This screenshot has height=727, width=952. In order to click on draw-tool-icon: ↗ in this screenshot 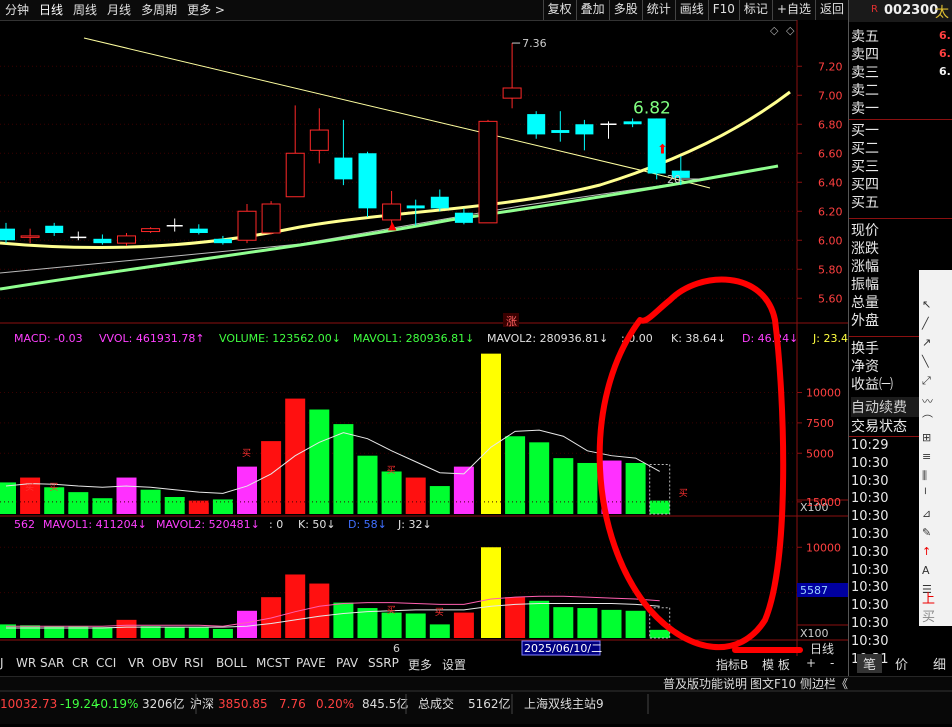, I will do `click(926, 342)`.